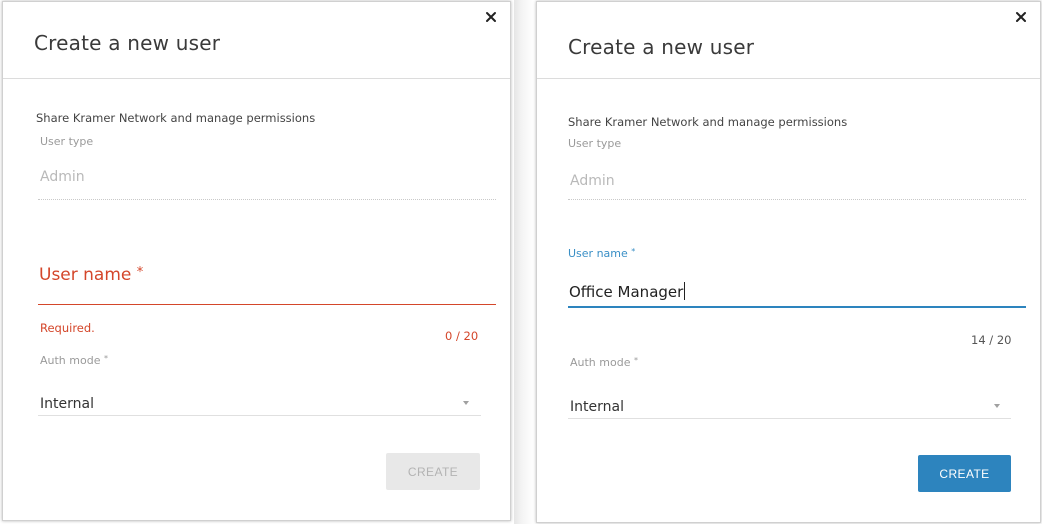 The image size is (1042, 524). What do you see at coordinates (964, 473) in the screenshot?
I see `create-button: CREATE` at bounding box center [964, 473].